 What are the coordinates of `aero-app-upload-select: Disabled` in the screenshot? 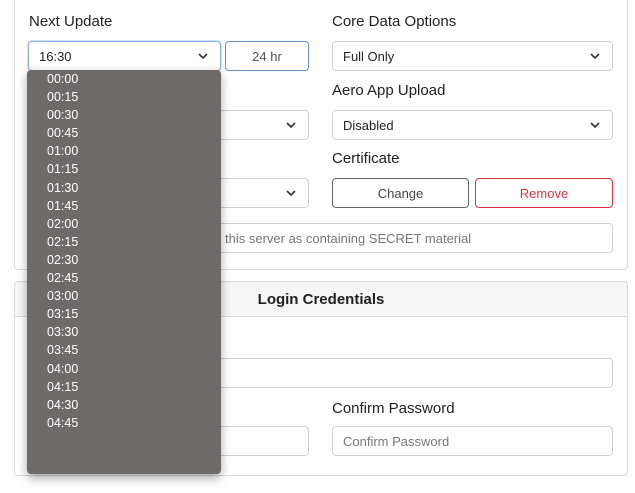 It's located at (472, 125).